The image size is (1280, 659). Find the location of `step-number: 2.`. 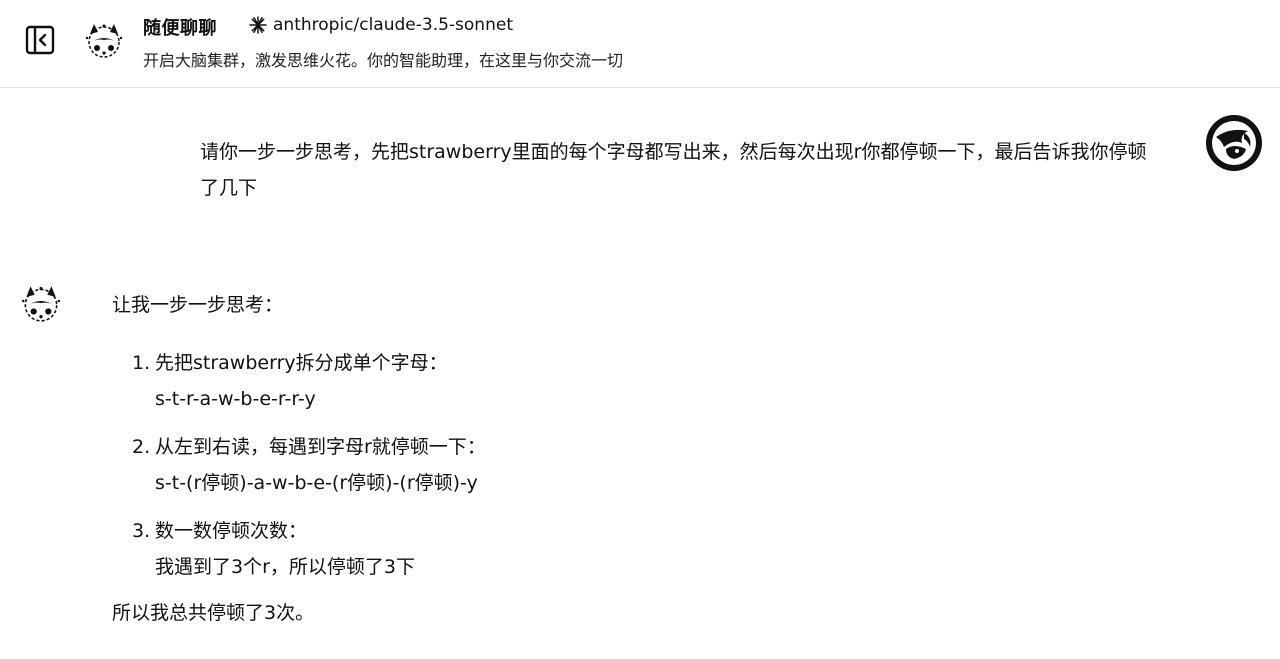

step-number: 2. is located at coordinates (141, 447).